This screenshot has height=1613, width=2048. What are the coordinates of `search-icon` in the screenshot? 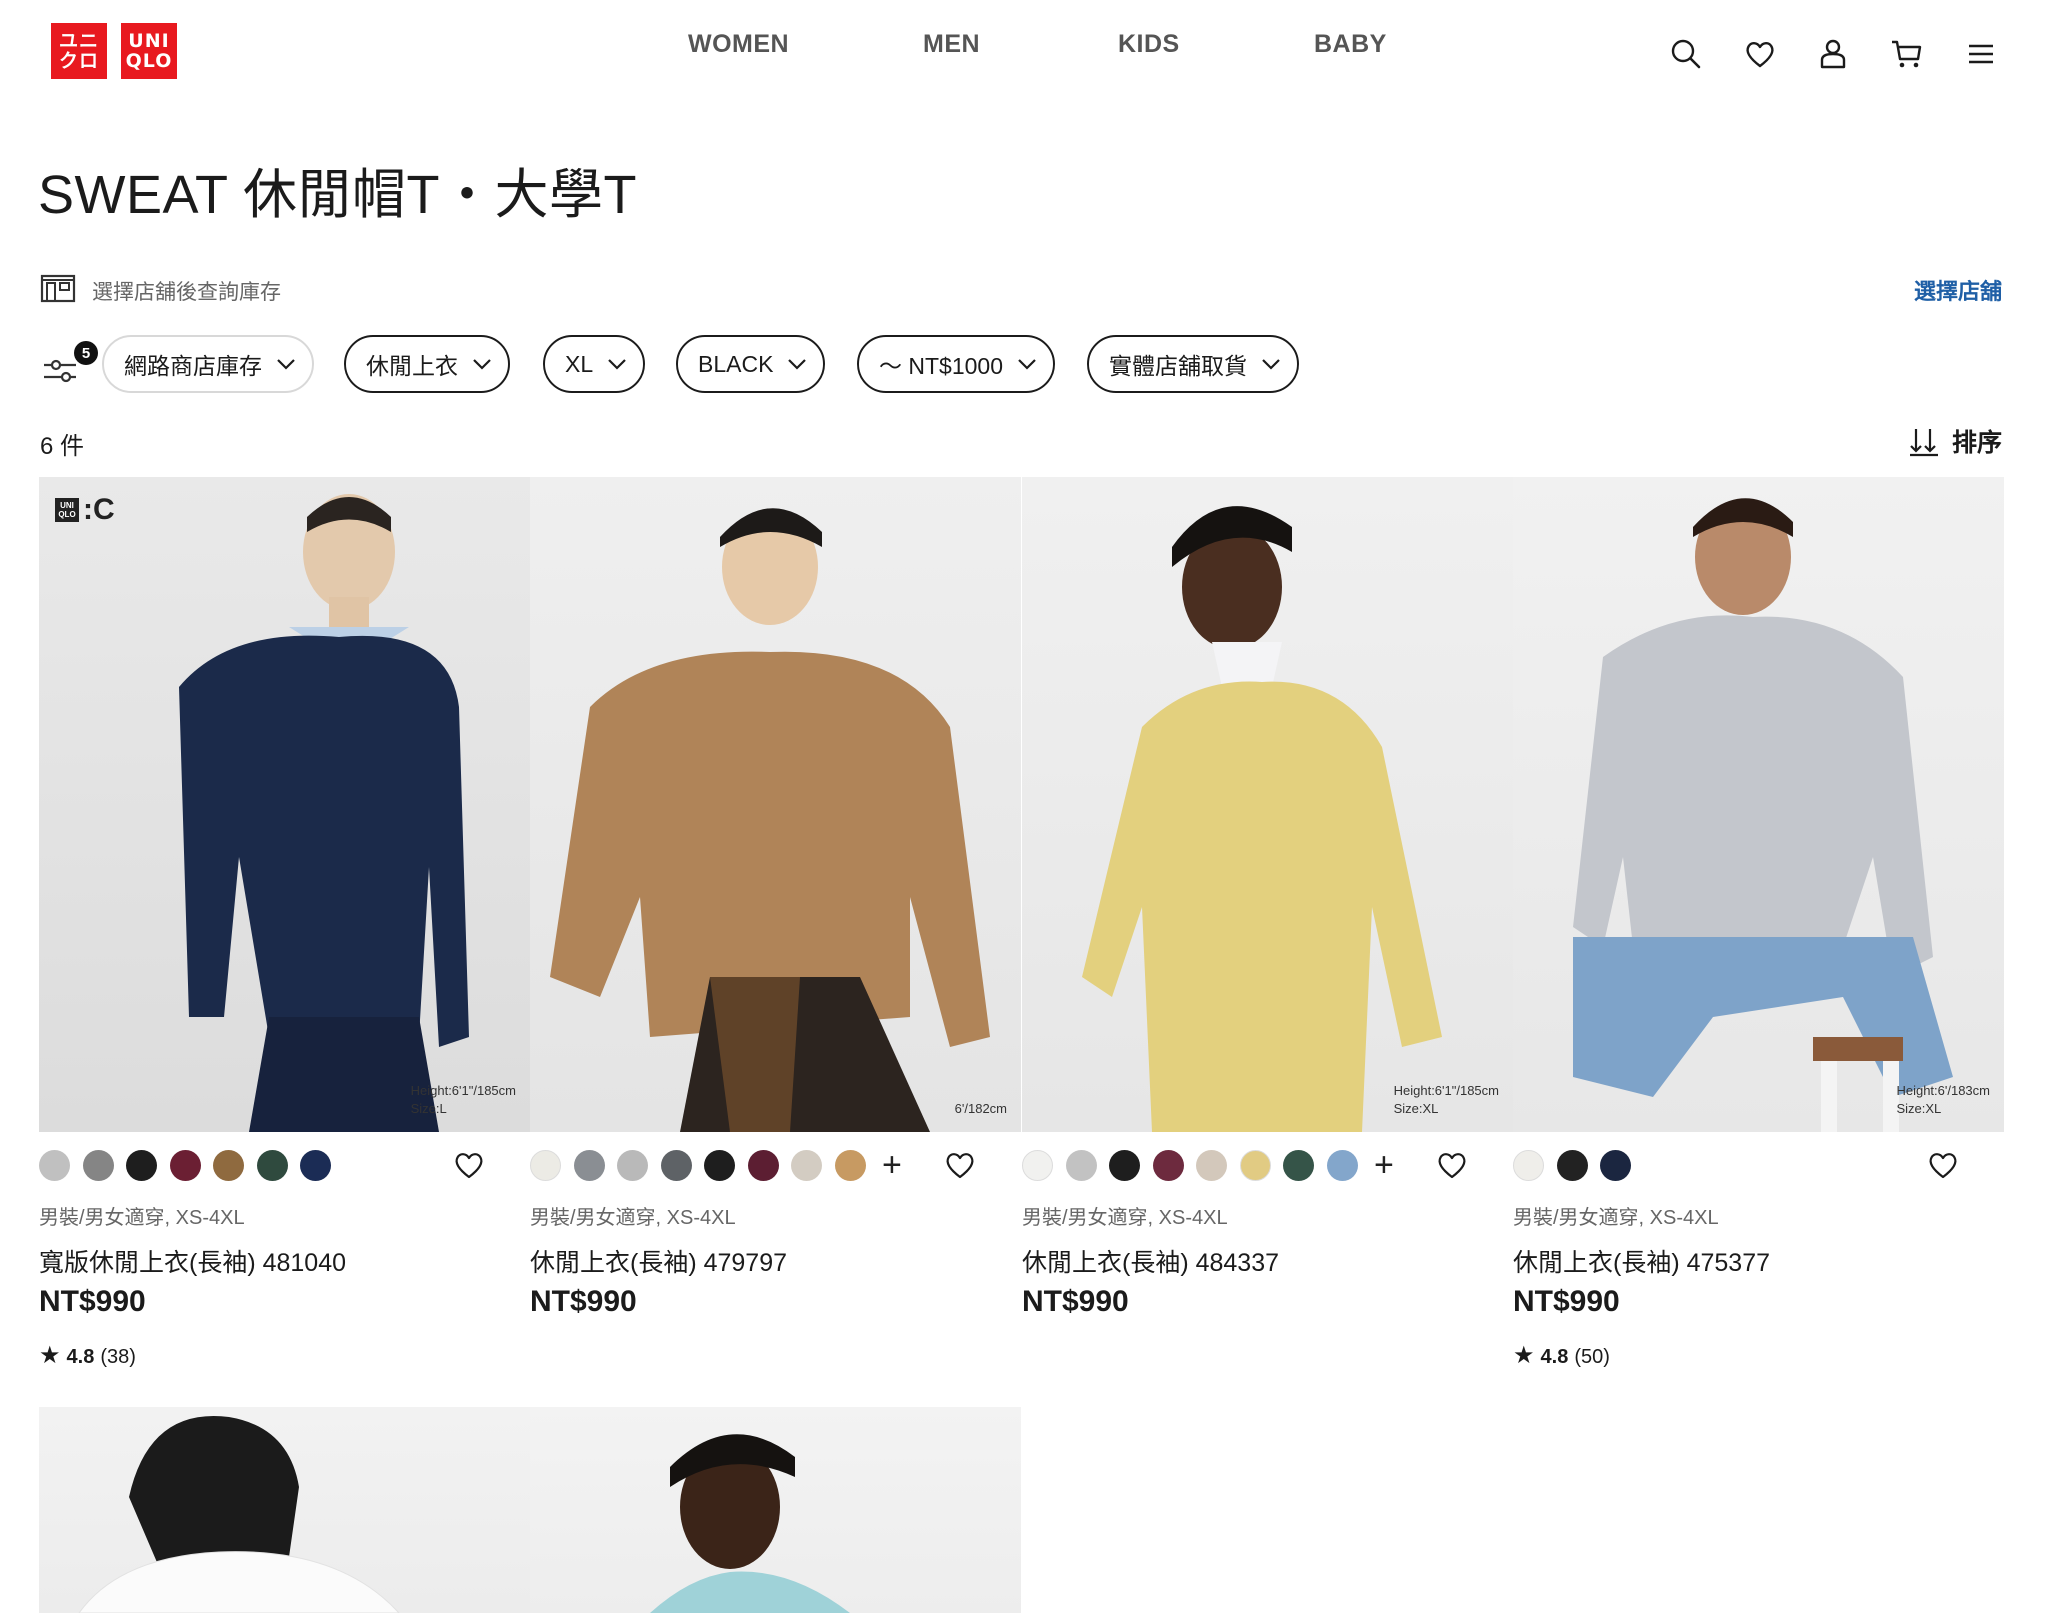 It's located at (1686, 54).